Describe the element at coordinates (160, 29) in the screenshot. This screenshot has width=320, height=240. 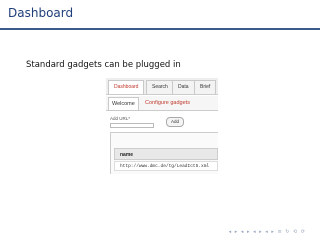
I see `title-rule` at that location.